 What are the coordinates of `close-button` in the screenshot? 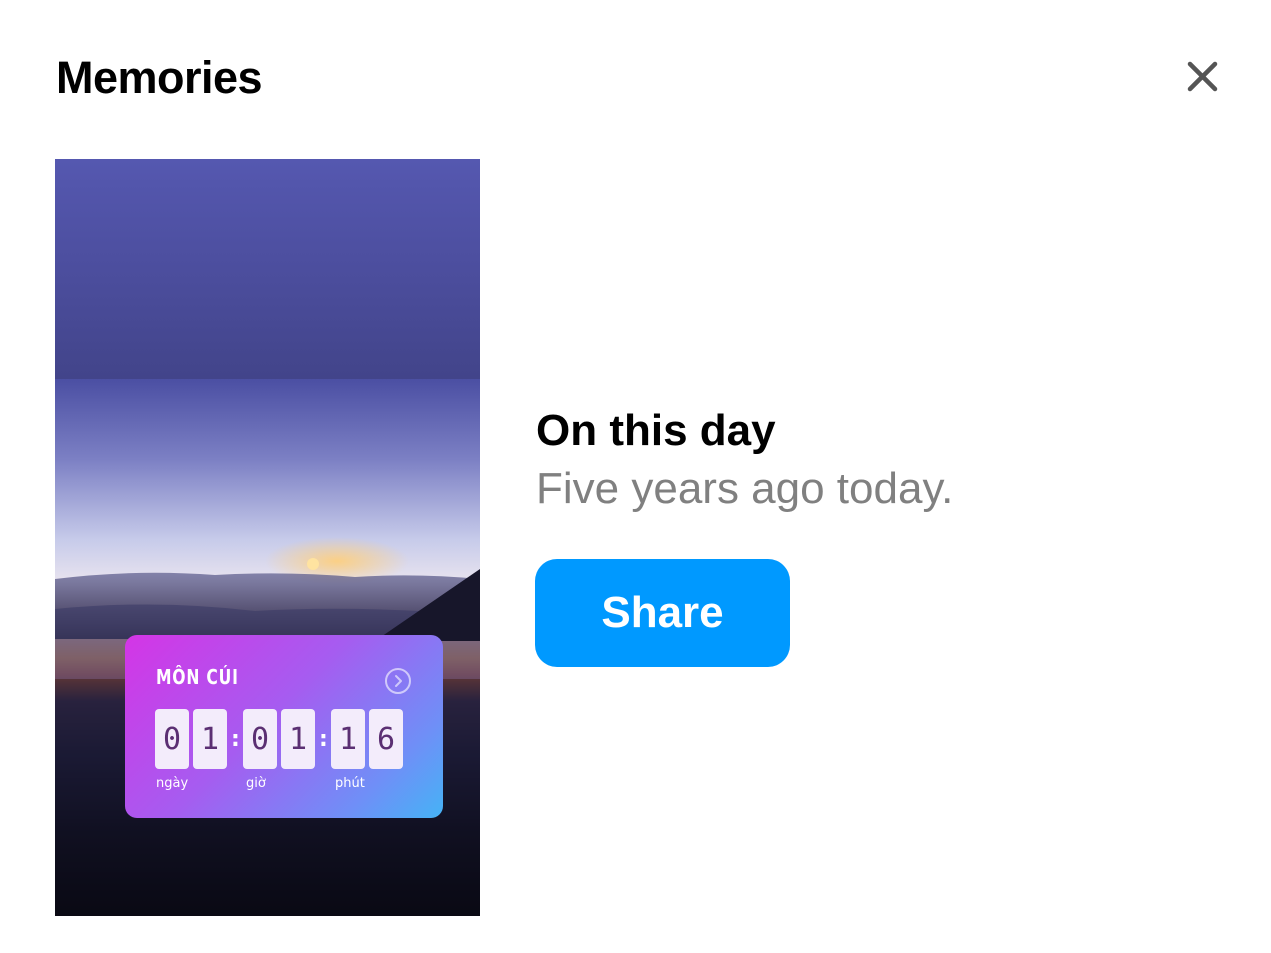 It's located at (1202, 78).